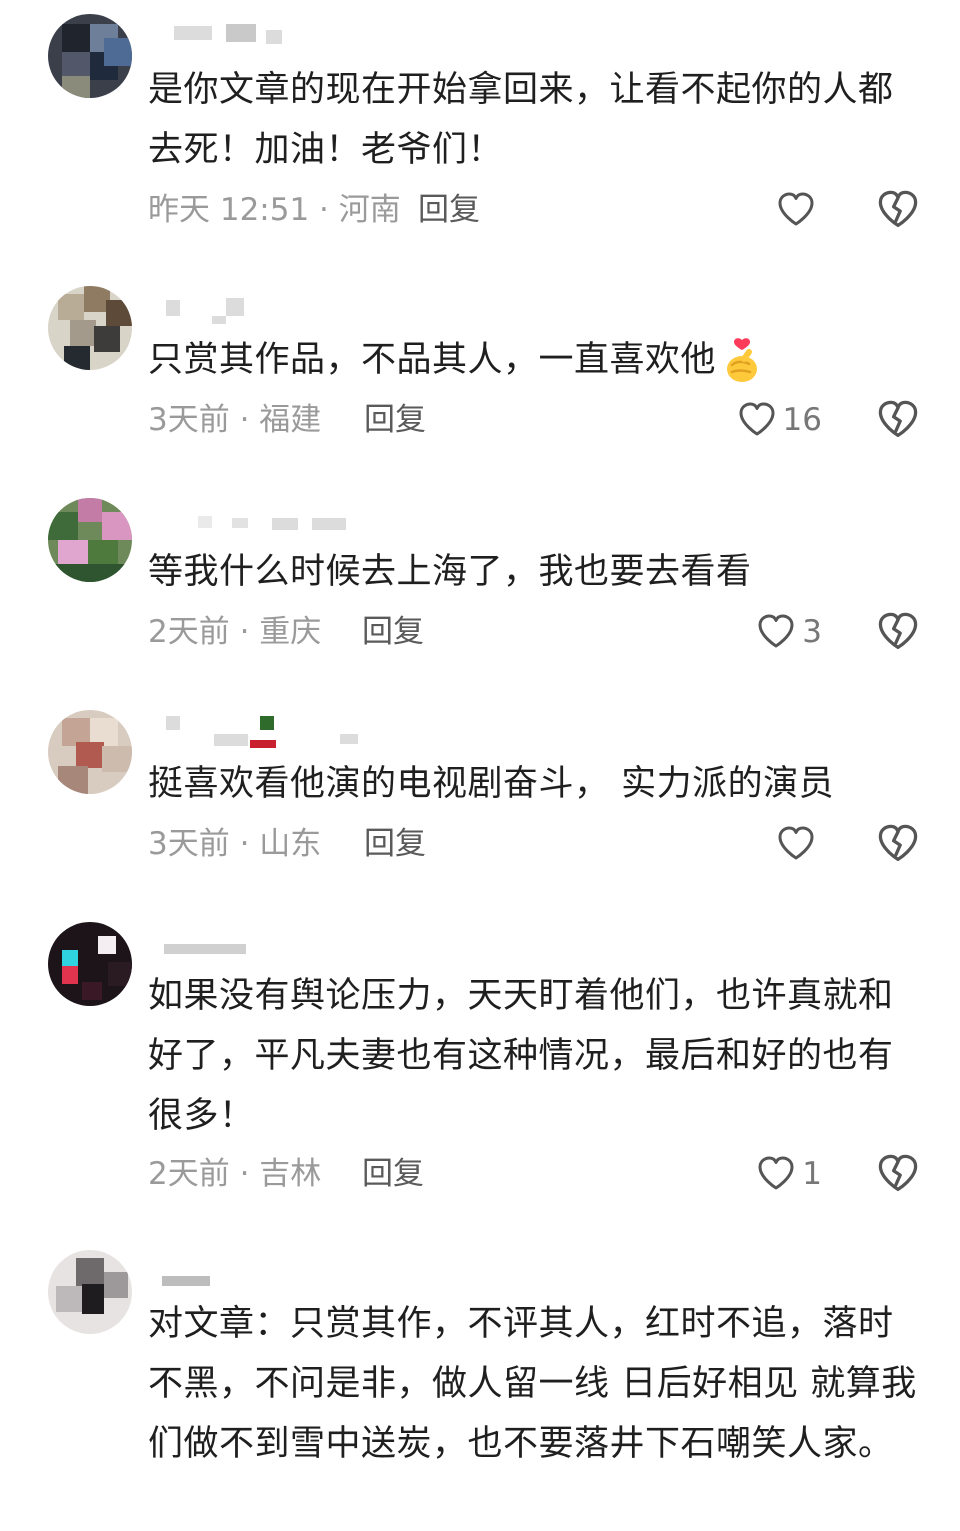 The height and width of the screenshot is (1531, 960). Describe the element at coordinates (802, 420) in the screenshot. I see `like-count: 16` at that location.